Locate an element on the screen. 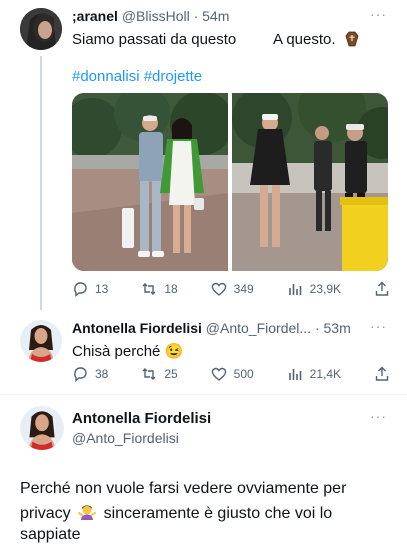  divider is located at coordinates (203, 394).